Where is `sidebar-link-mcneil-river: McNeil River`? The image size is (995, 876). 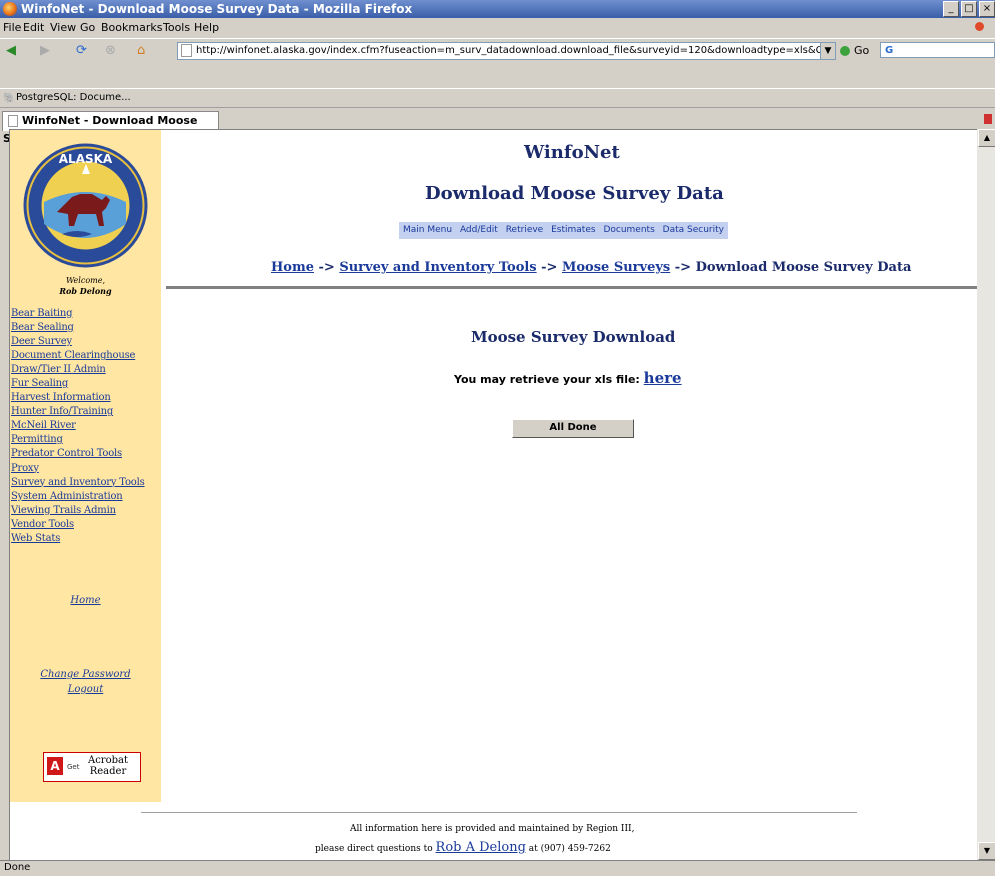
sidebar-link-mcneil-river: McNeil River is located at coordinates (78, 426).